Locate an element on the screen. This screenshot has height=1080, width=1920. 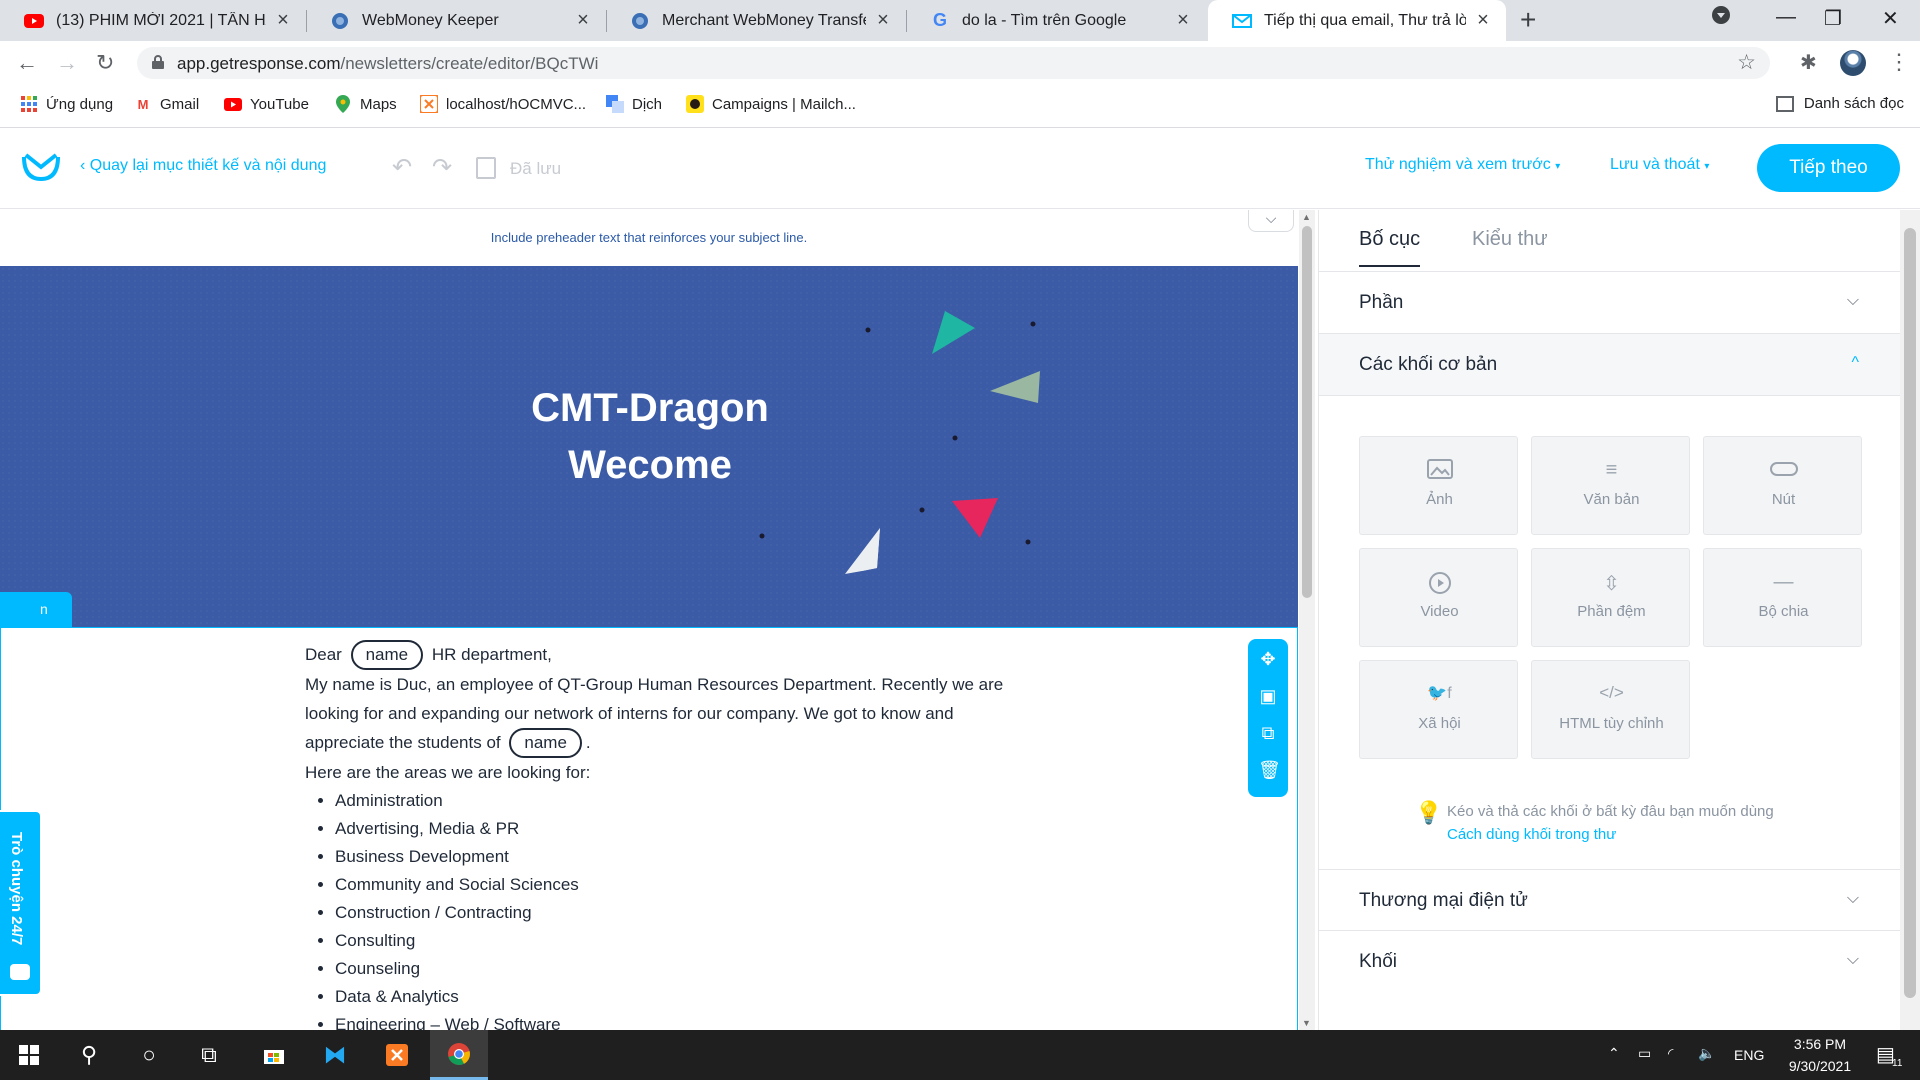
tab-title: Tiếp thị qua email, Thư trả lời tự is located at coordinates (1365, 20).